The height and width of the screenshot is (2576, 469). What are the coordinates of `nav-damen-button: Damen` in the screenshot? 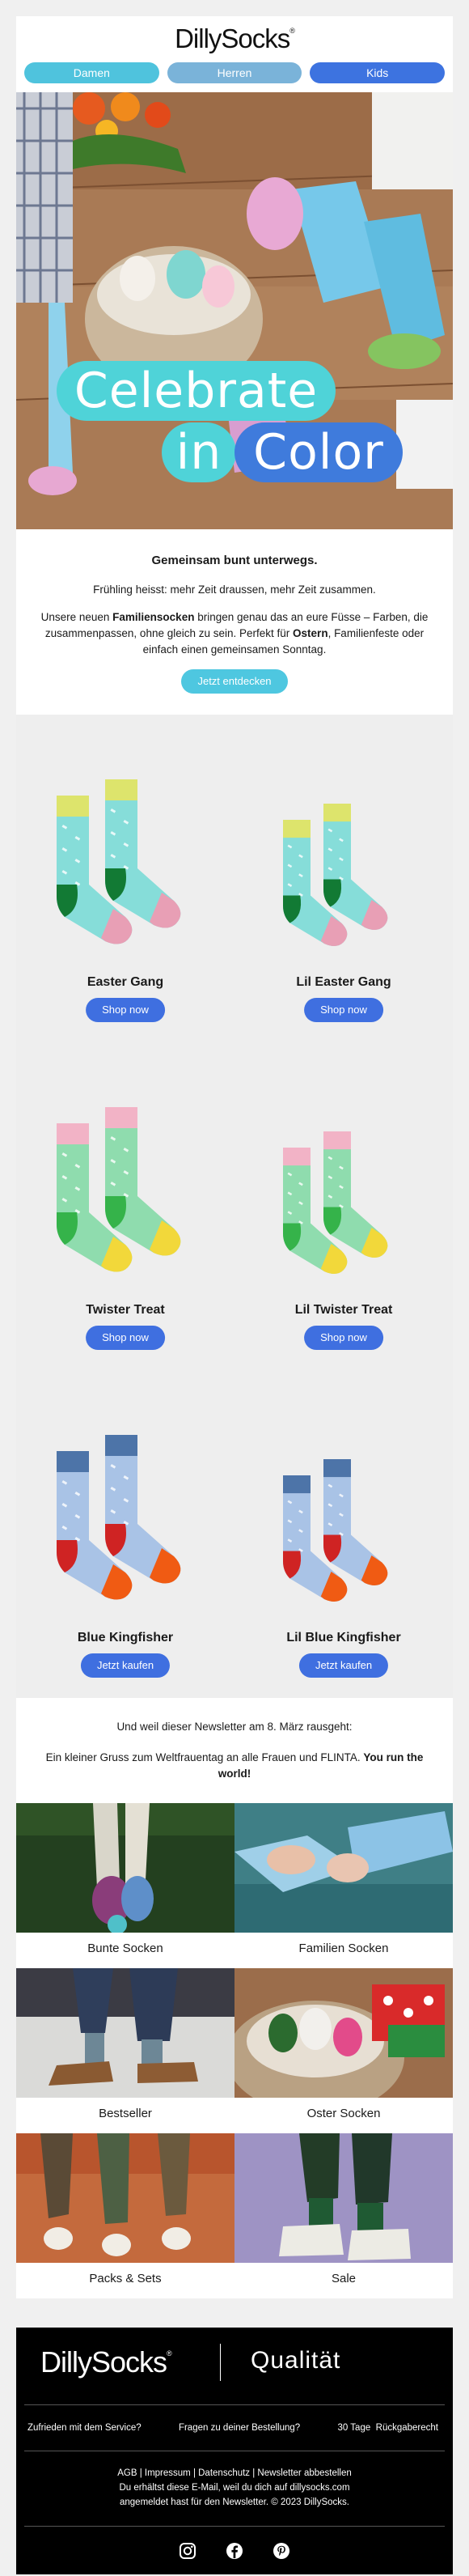 It's located at (92, 72).